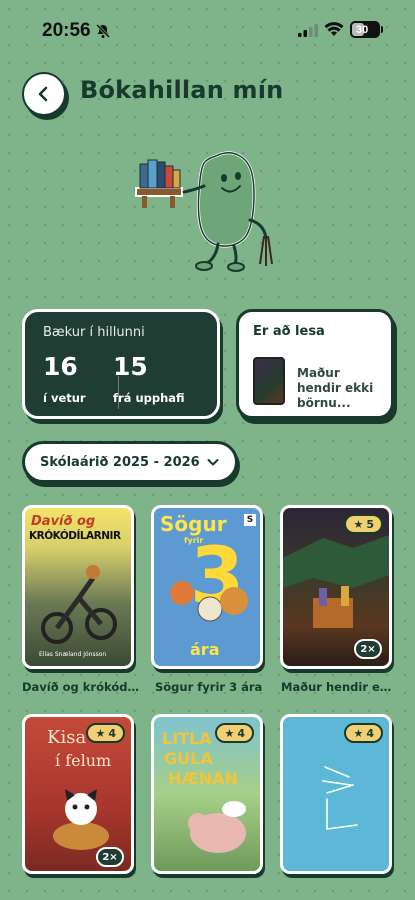 The height and width of the screenshot is (900, 415). I want to click on cat-illustration, so click(81, 819).